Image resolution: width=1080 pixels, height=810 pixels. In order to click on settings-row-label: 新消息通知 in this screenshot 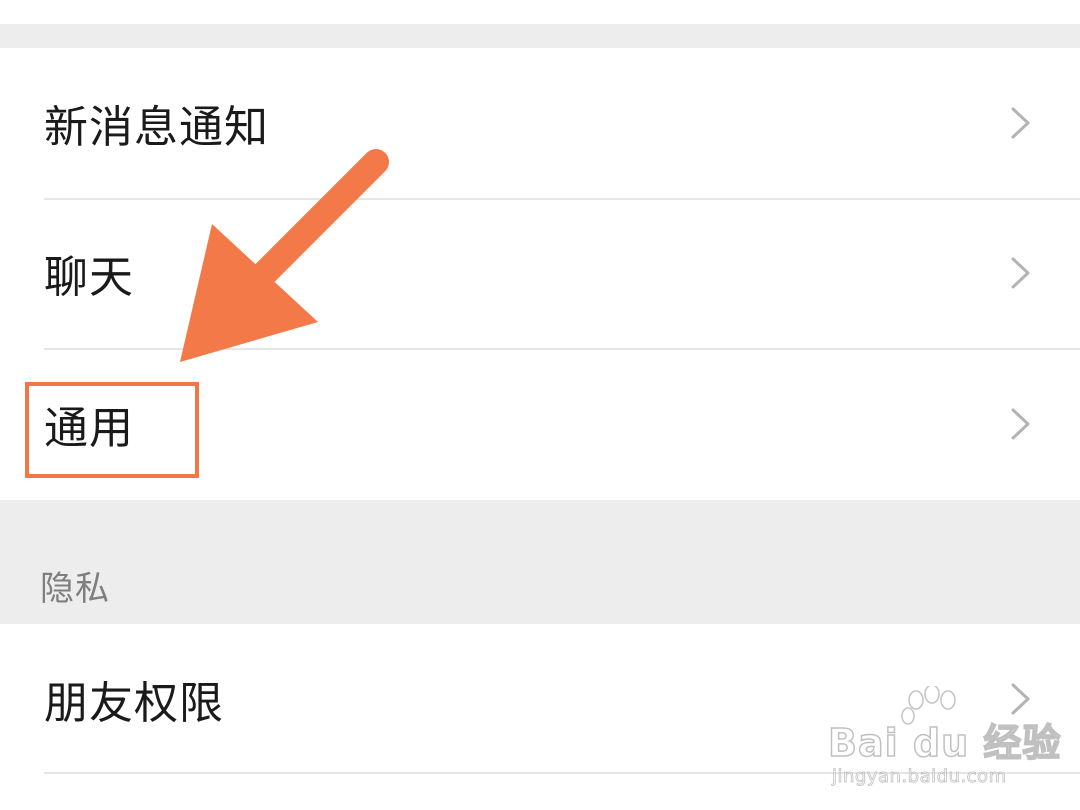, I will do `click(156, 127)`.